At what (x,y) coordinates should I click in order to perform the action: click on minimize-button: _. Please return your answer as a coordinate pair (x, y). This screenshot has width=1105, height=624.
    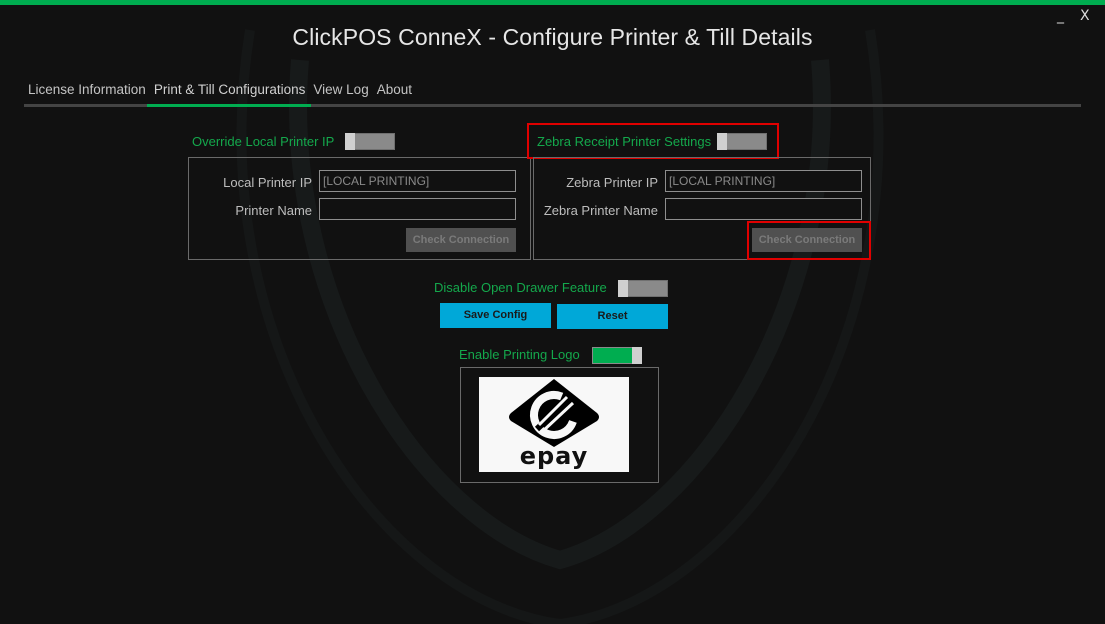
    Looking at the image, I should click on (1060, 16).